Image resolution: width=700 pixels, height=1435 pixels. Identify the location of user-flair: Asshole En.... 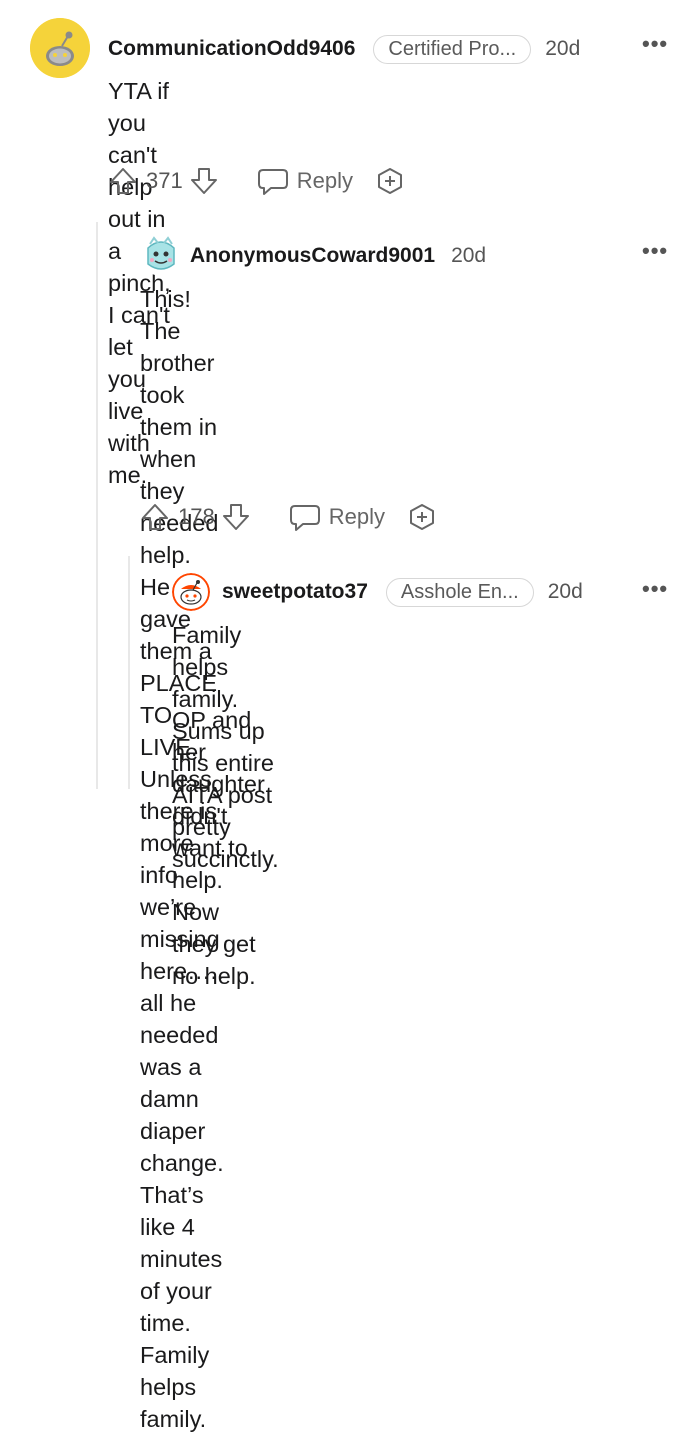
(459, 592).